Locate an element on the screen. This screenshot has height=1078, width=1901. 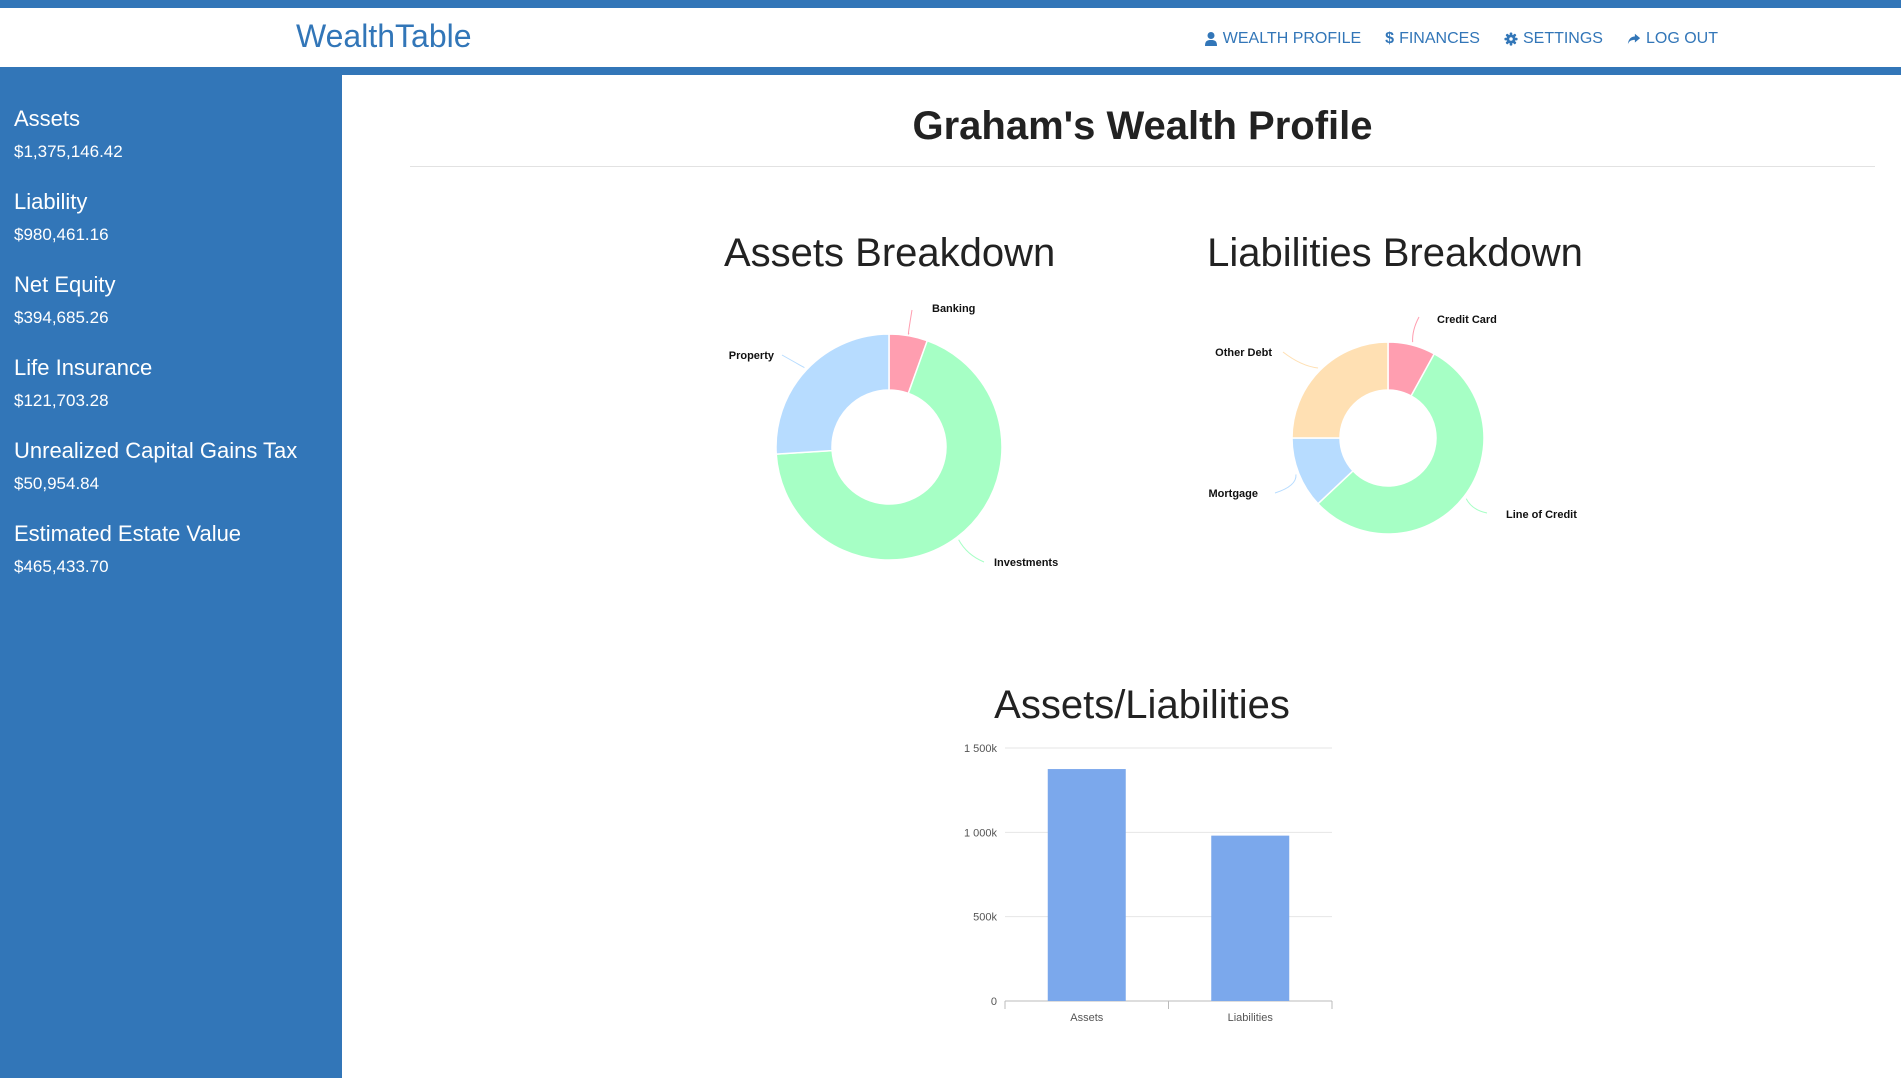
metric-value: $980,461.16 is located at coordinates (61, 234).